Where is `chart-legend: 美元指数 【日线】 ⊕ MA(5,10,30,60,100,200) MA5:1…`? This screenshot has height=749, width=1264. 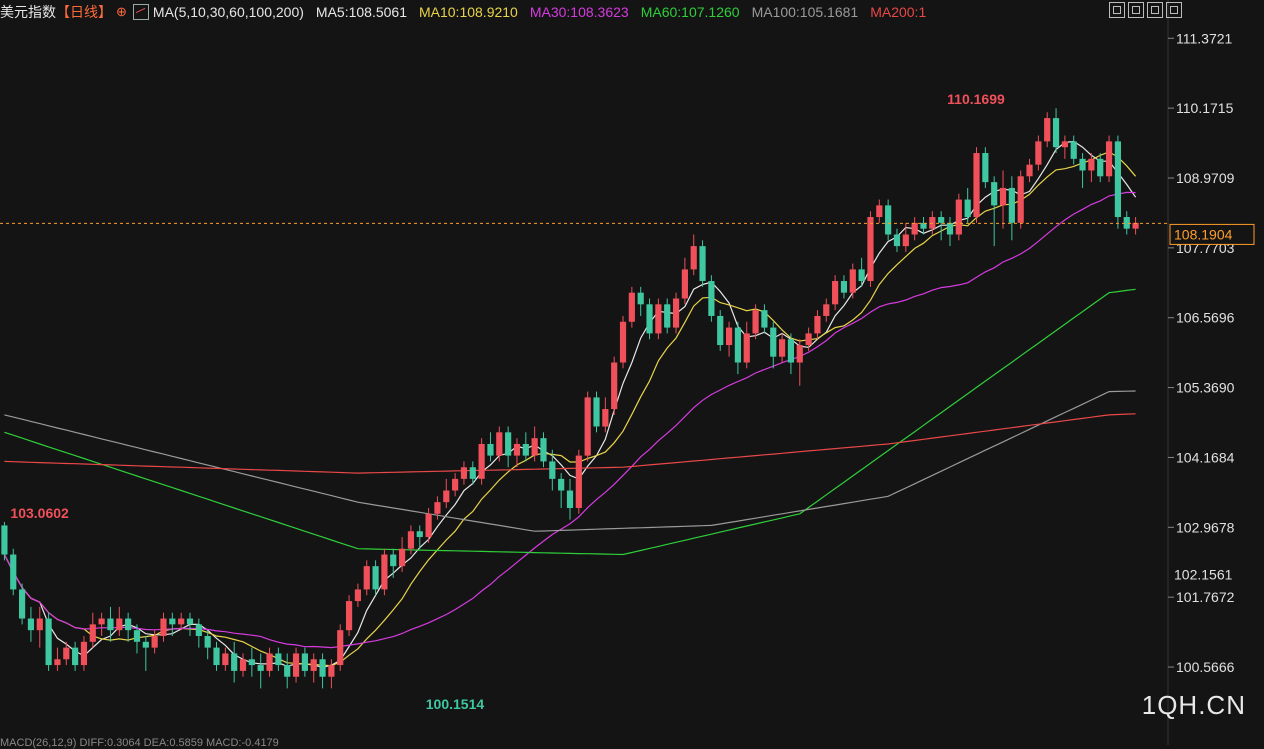 chart-legend: 美元指数 【日线】 ⊕ MA(5,10,30,60,100,200) MA5:1… is located at coordinates (469, 12).